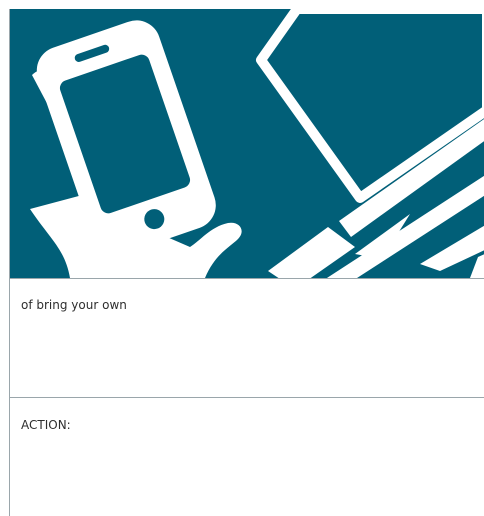 Image resolution: width=484 pixels, height=516 pixels. What do you see at coordinates (74, 305) in the screenshot?
I see `section-text: of bring your own` at bounding box center [74, 305].